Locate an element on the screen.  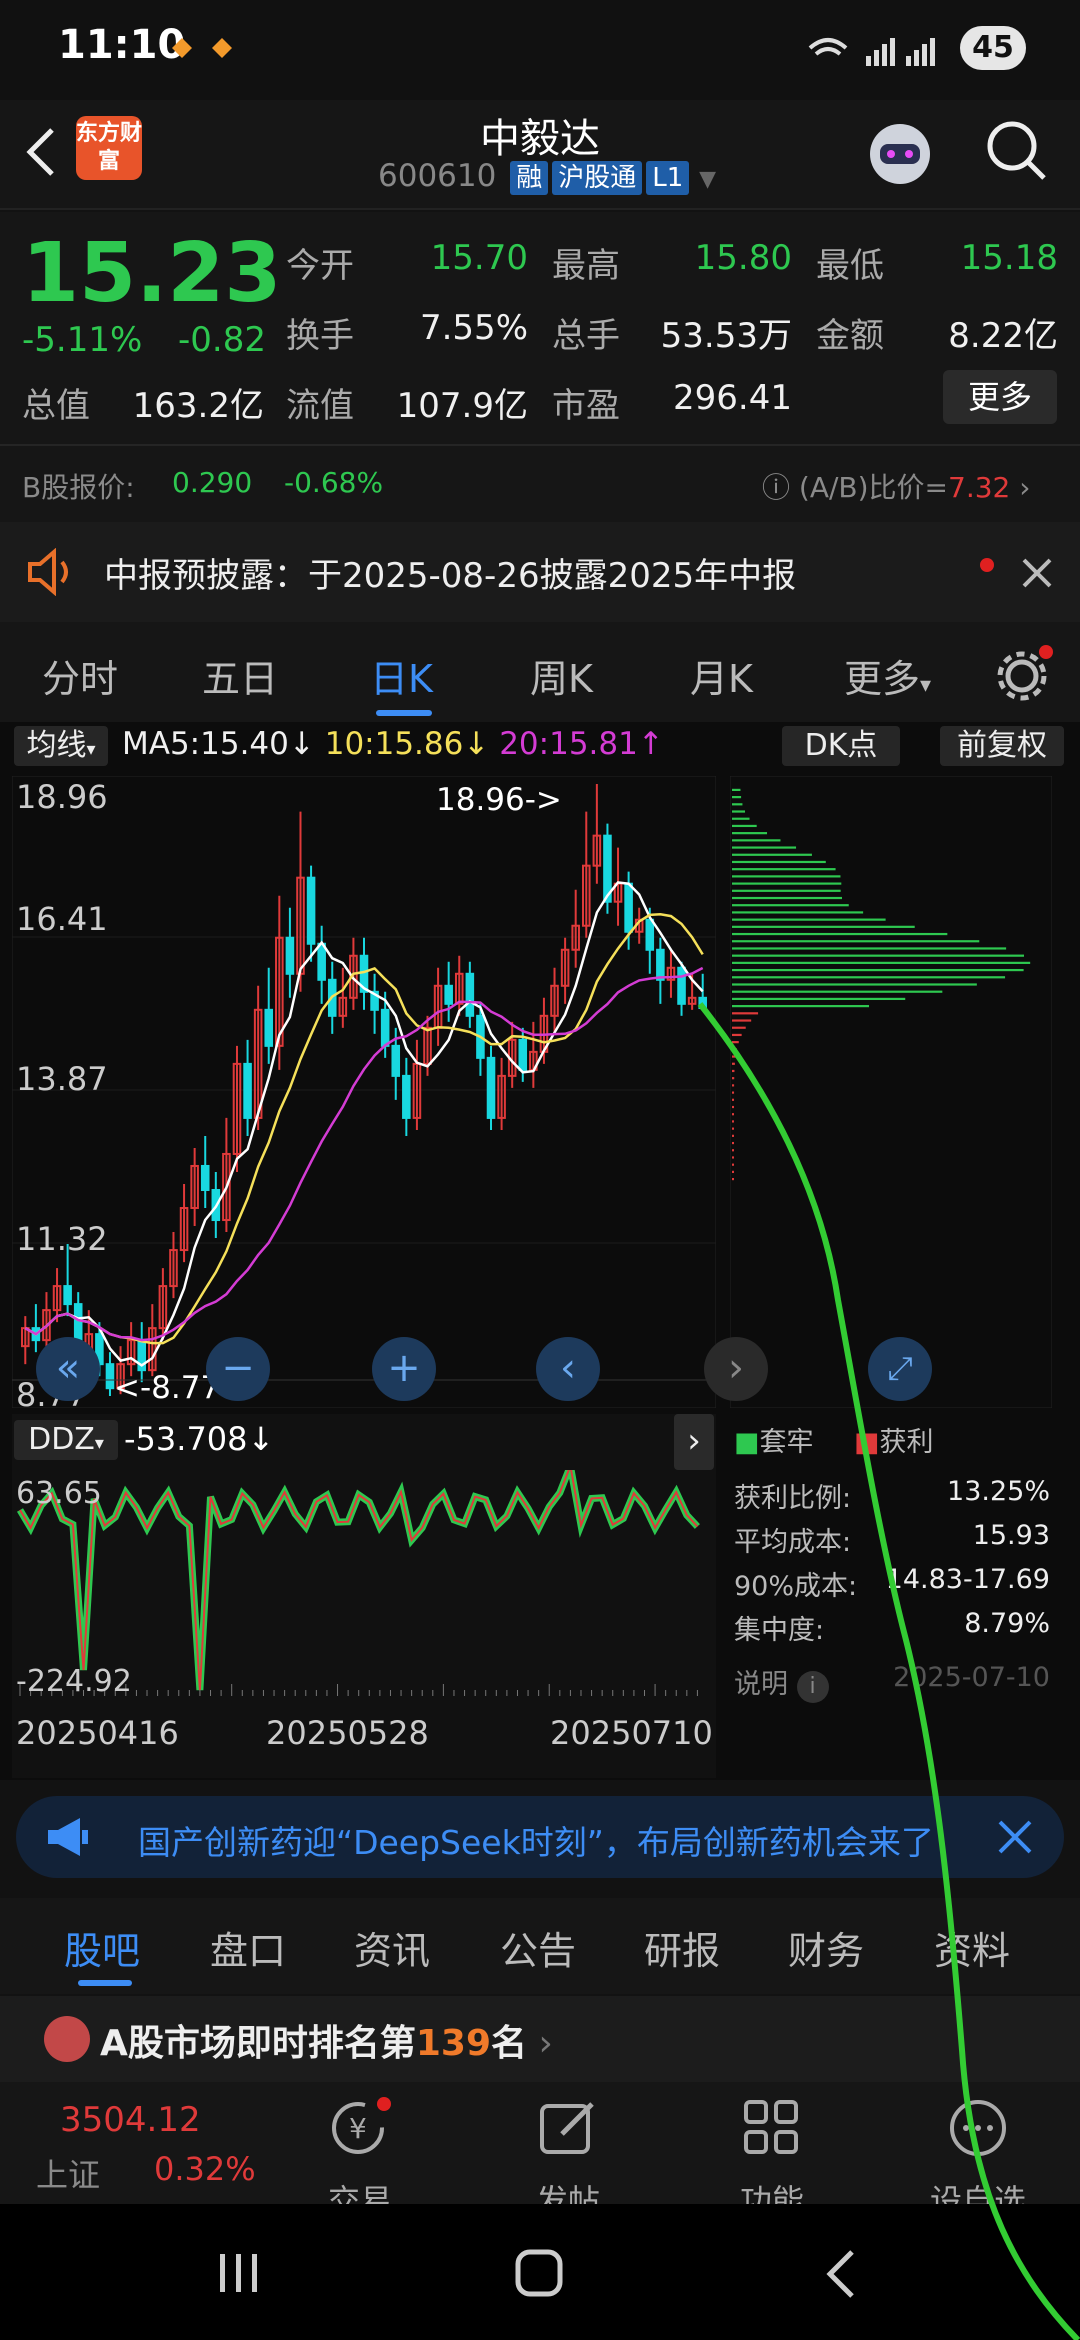
trapped-label: 套牢 is located at coordinates (786, 1442).